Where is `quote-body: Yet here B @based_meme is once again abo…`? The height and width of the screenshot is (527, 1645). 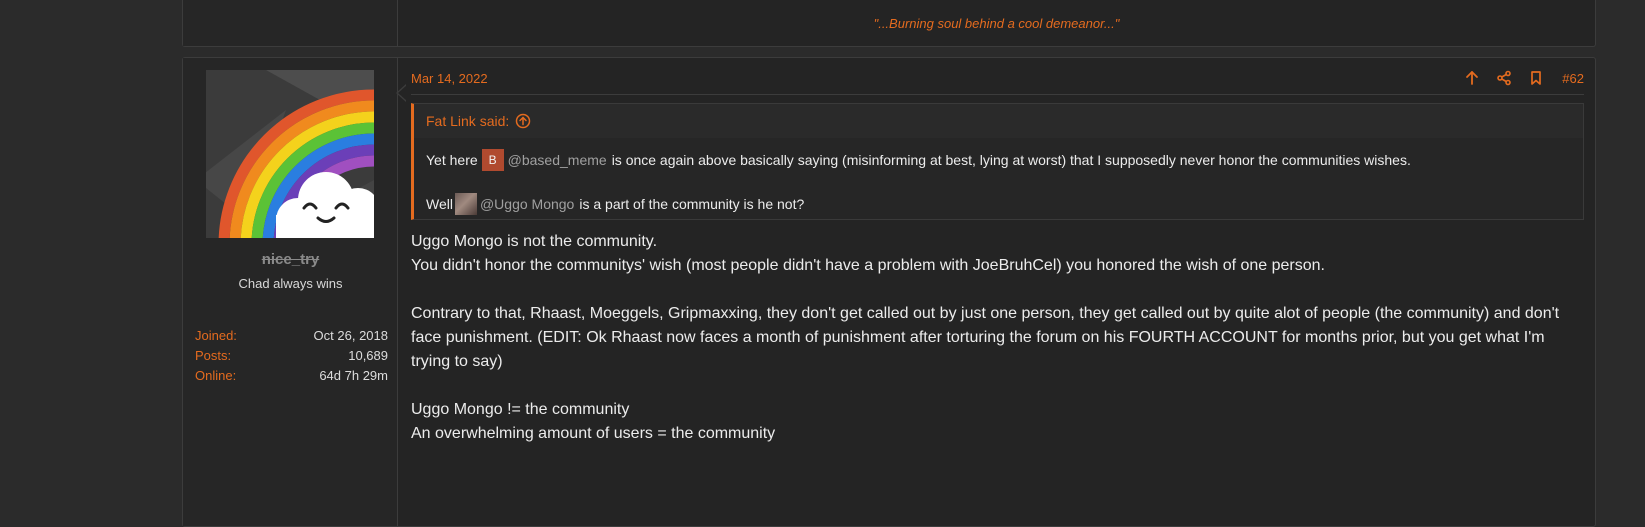 quote-body: Yet here B @based_meme is once again abo… is located at coordinates (998, 177).